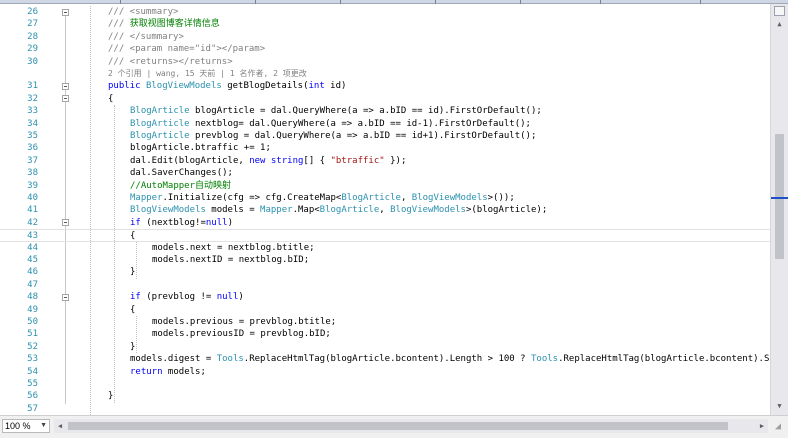  Describe the element at coordinates (178, 297) in the screenshot. I see `code-token-plain: (prevblog !=` at that location.